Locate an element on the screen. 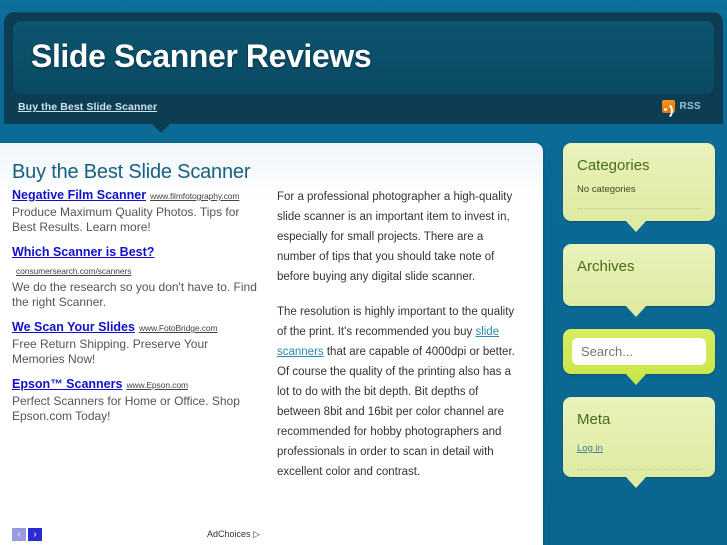  nav-item-buy-the-best-slide-scanner: Buy the Best Slide Scanner is located at coordinates (87, 107).